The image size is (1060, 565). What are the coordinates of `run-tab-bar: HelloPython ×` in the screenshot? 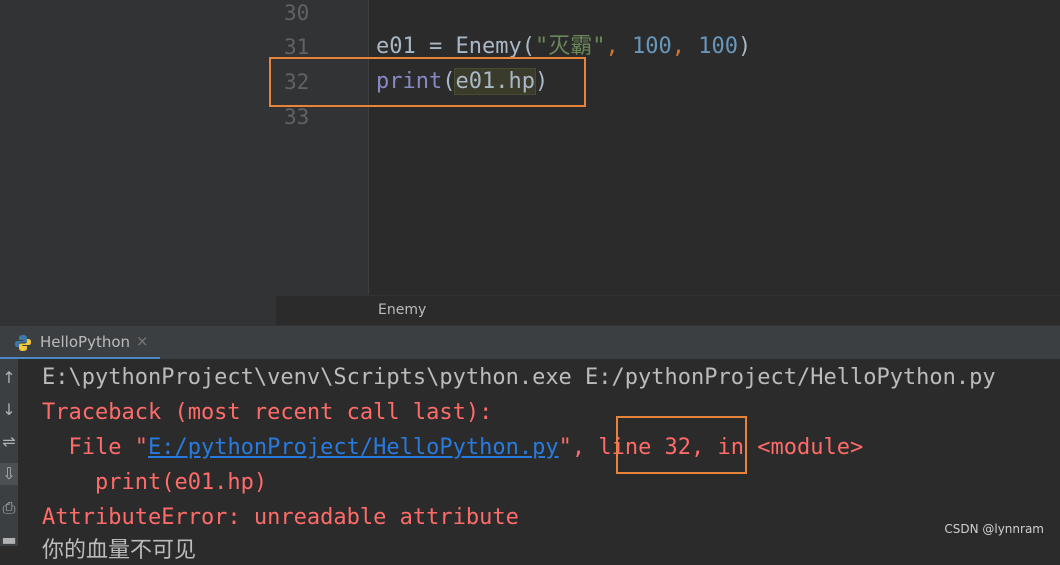 It's located at (530, 342).